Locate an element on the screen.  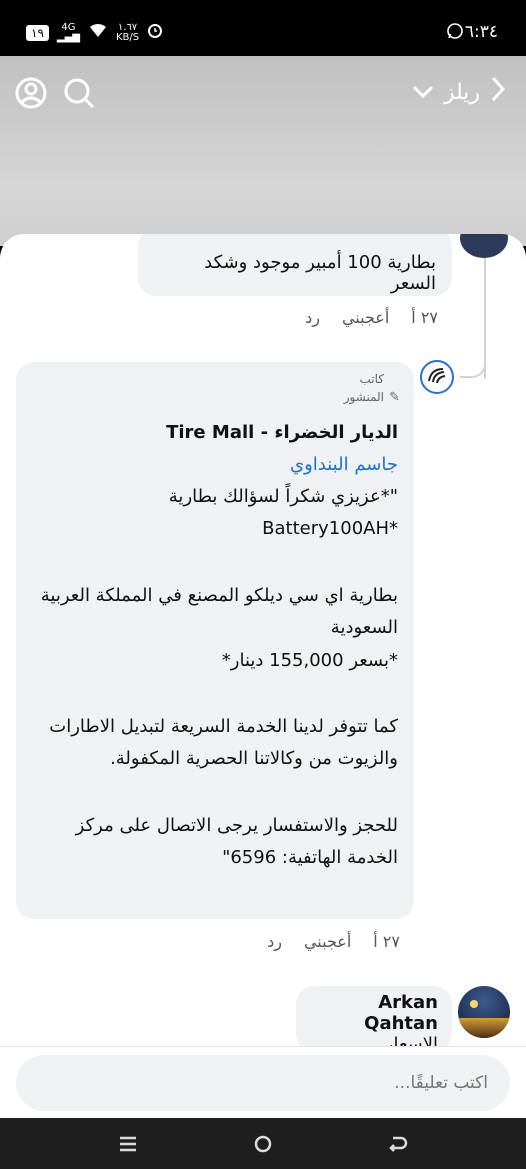
status-bar: ١٩ 4G ▂▄▆ ١.٦٧ KB/S ٦:٣٤ is located at coordinates (263, 28).